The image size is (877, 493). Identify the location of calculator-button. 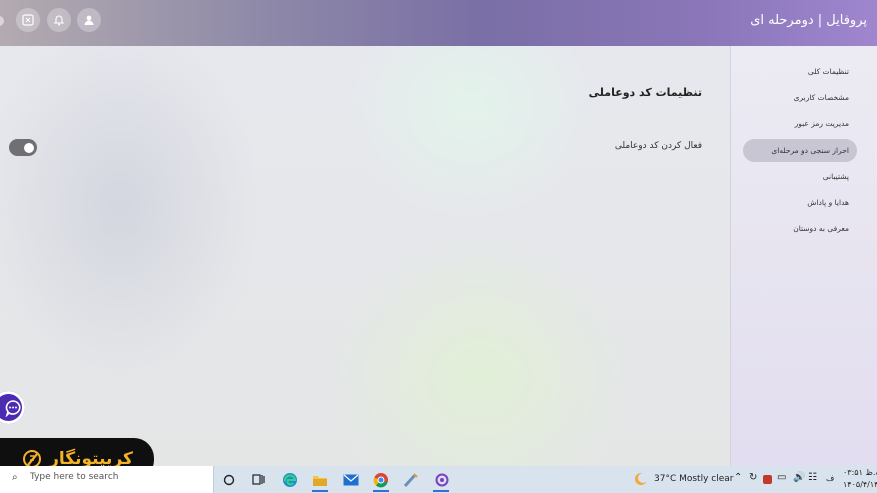
(28, 20).